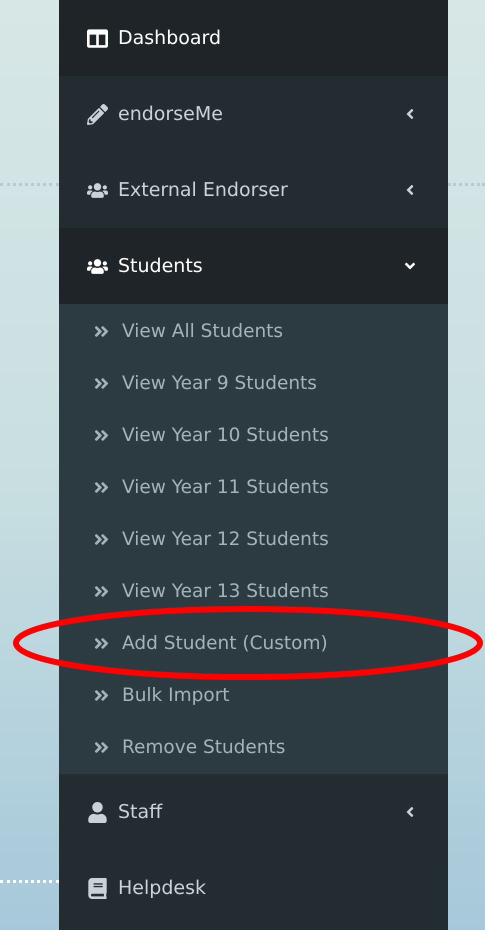 This screenshot has height=930, width=485. I want to click on submenu-item: View All Students, so click(253, 331).